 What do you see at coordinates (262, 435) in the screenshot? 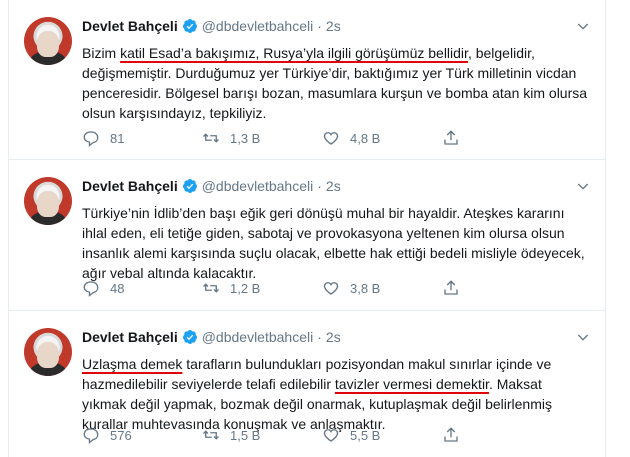
I see `retweet-button: 1,5 B` at bounding box center [262, 435].